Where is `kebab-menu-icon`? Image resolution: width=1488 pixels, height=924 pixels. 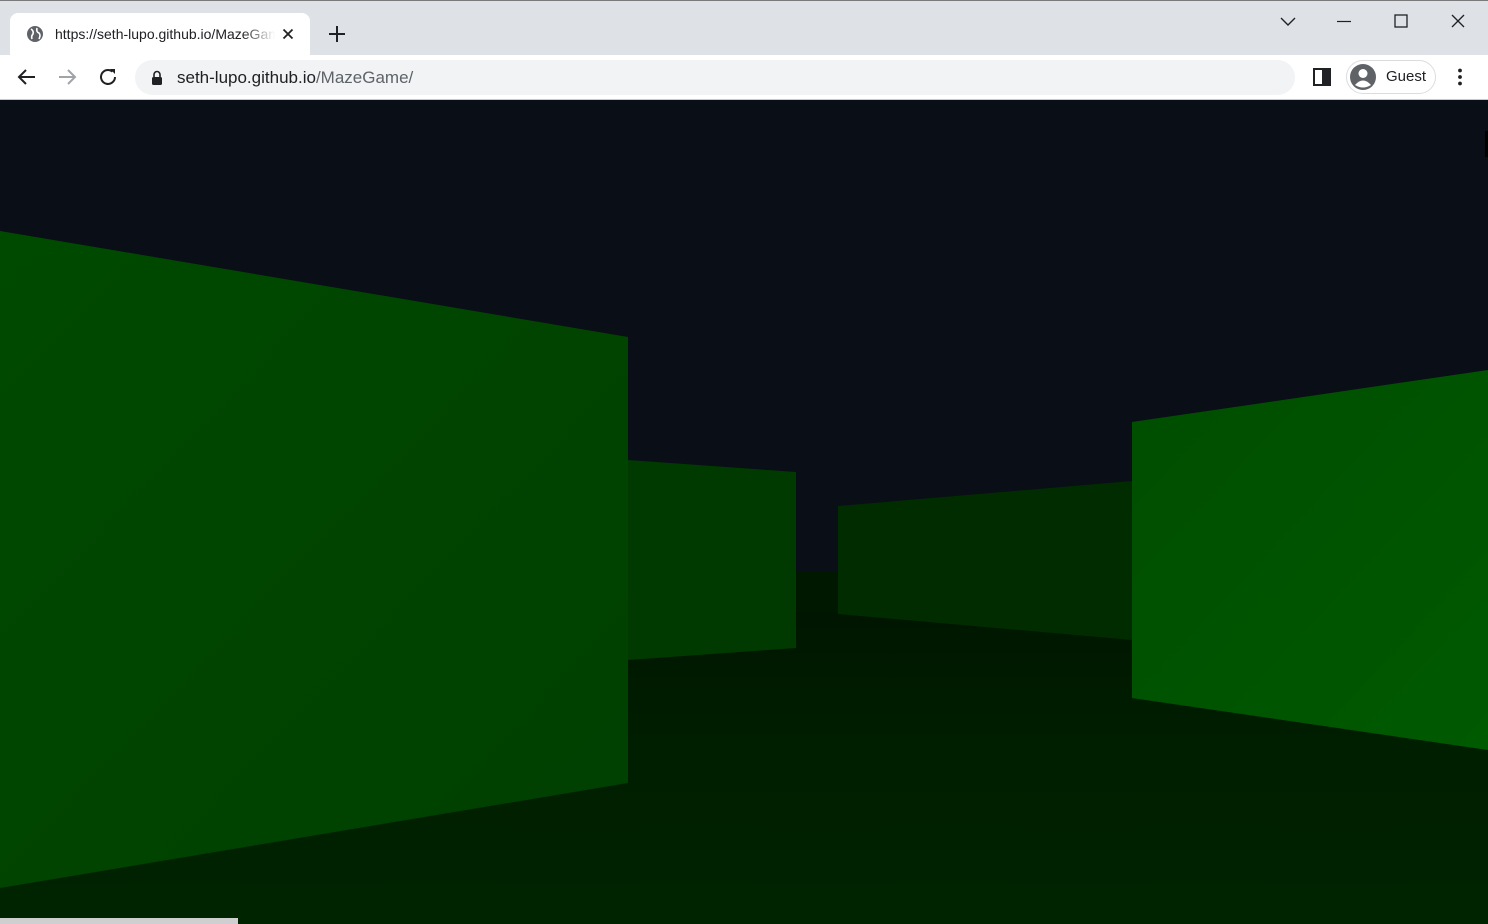 kebab-menu-icon is located at coordinates (1460, 77).